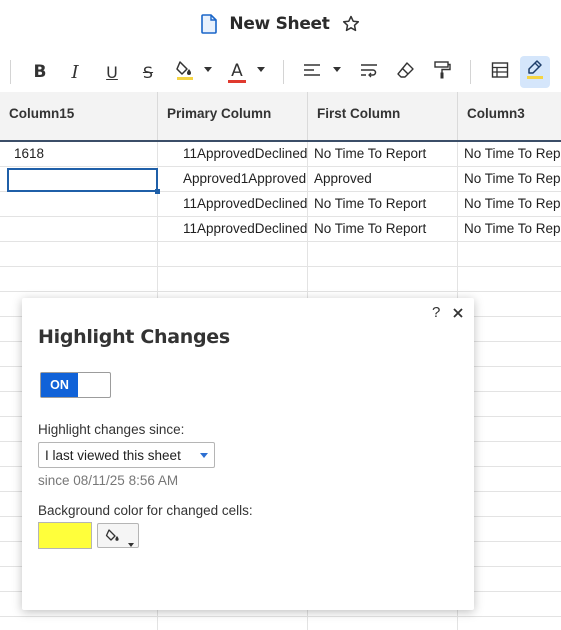 Image resolution: width=561 pixels, height=630 pixels. I want to click on paint-bucket-icon, so click(113, 538).